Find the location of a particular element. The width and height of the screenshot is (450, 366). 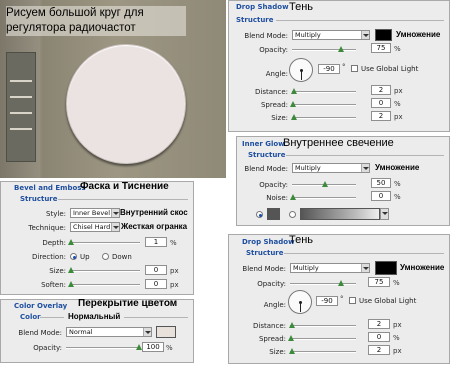

blend-mode-ru: Умножение is located at coordinates (422, 267).